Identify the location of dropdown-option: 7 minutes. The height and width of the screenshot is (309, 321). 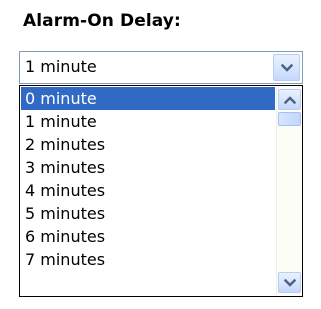
(148, 259).